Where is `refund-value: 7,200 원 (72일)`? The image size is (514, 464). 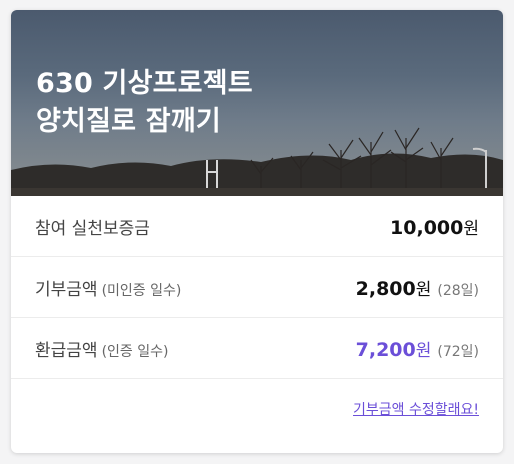
refund-value: 7,200 원 (72일) is located at coordinates (417, 348).